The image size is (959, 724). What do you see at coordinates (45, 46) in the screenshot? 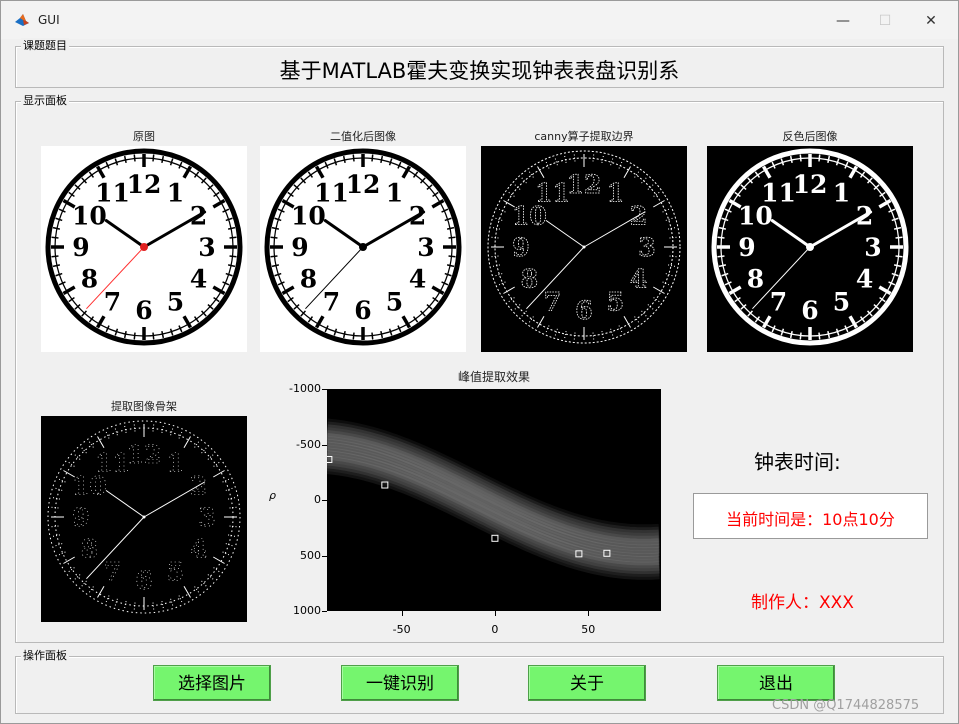
I see `topic-panel-label: 课题题目` at bounding box center [45, 46].